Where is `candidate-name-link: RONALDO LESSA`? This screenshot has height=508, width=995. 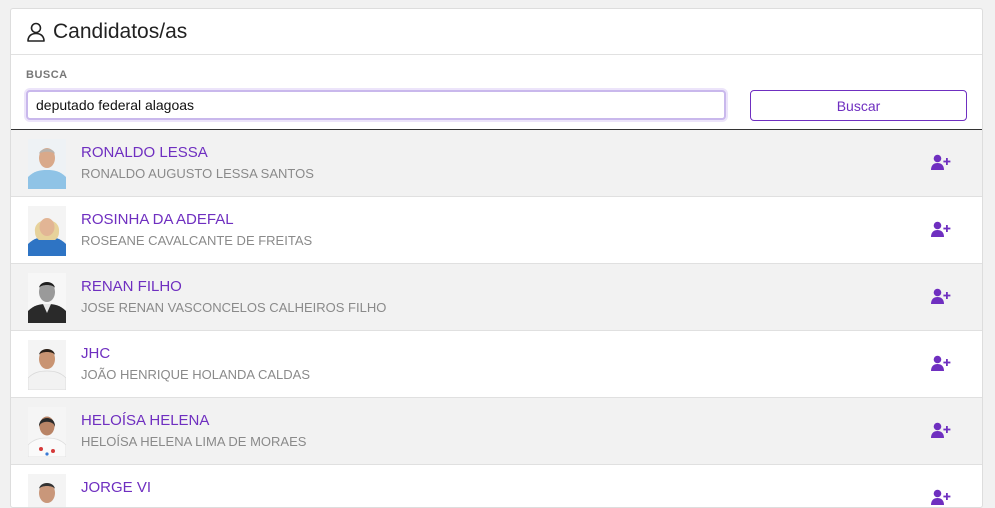
candidate-name-link: RONALDO LESSA is located at coordinates (197, 153).